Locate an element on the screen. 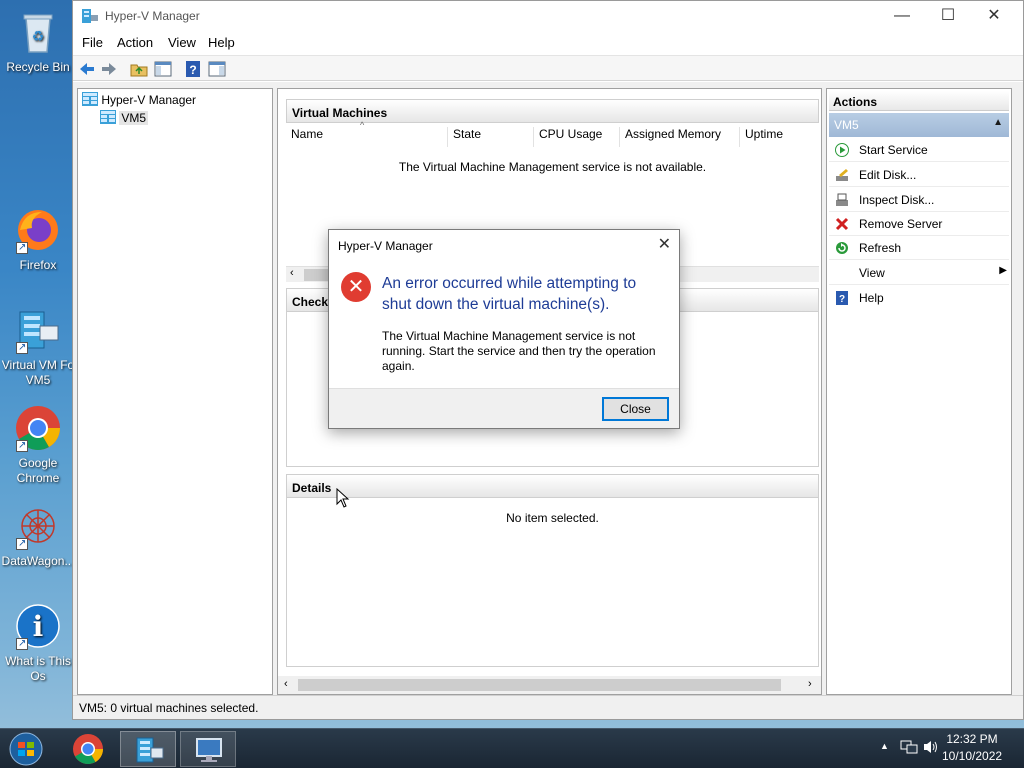  action-view: View ▶ is located at coordinates (919, 273).